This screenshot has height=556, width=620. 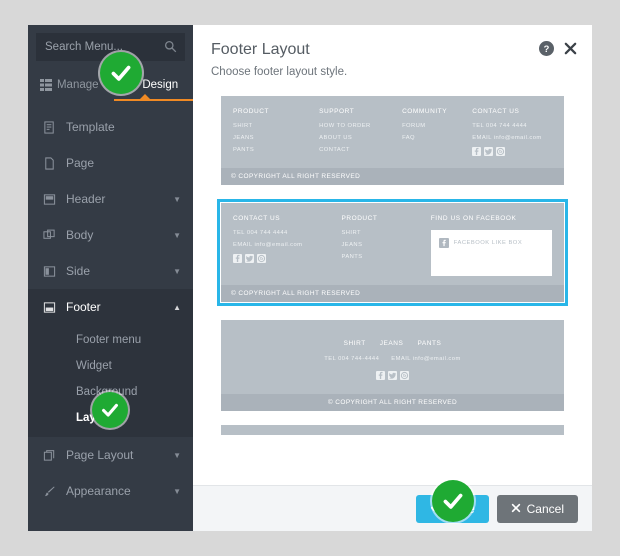 What do you see at coordinates (100, 455) in the screenshot?
I see `sidebar-item-page-layout-label: Page Layout` at bounding box center [100, 455].